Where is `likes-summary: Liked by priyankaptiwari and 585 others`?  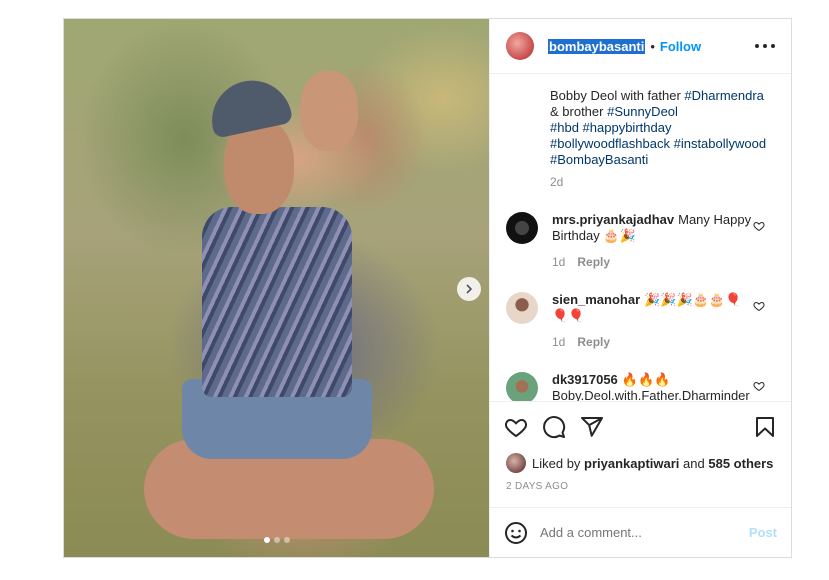 likes-summary: Liked by priyankaptiwari and 585 others is located at coordinates (640, 463).